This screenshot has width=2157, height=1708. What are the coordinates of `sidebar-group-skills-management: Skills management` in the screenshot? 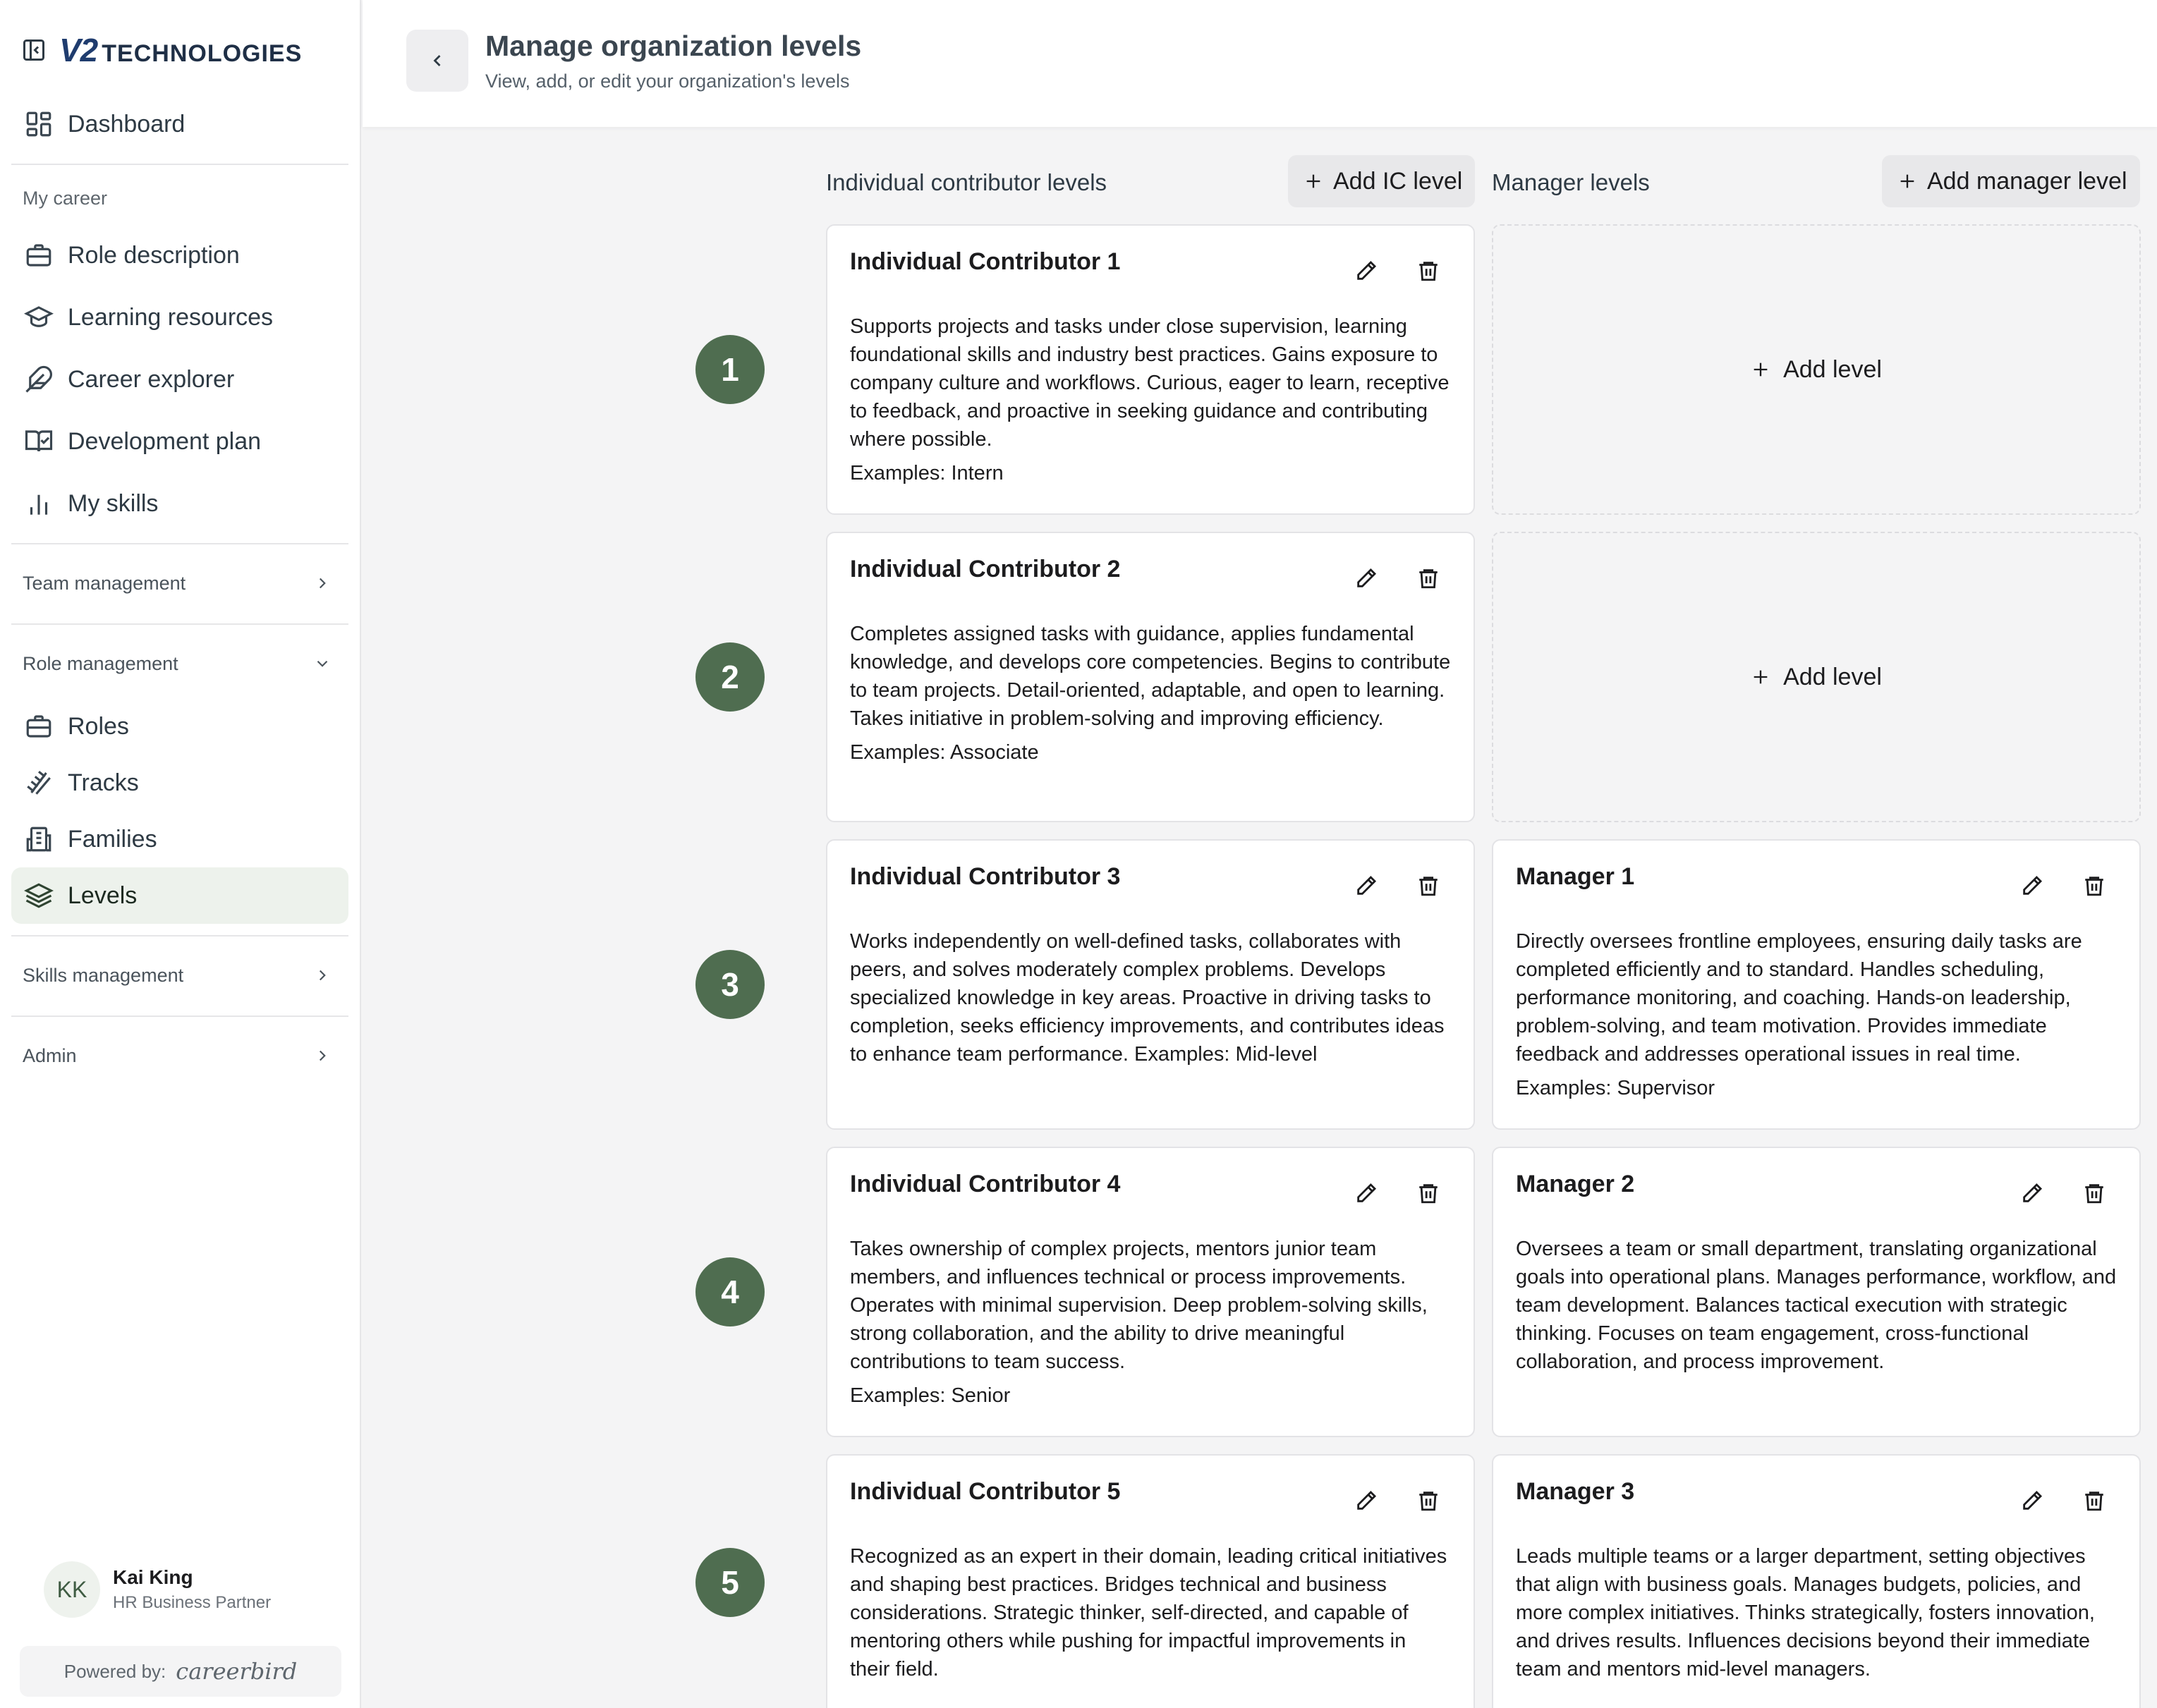 It's located at (179, 975).